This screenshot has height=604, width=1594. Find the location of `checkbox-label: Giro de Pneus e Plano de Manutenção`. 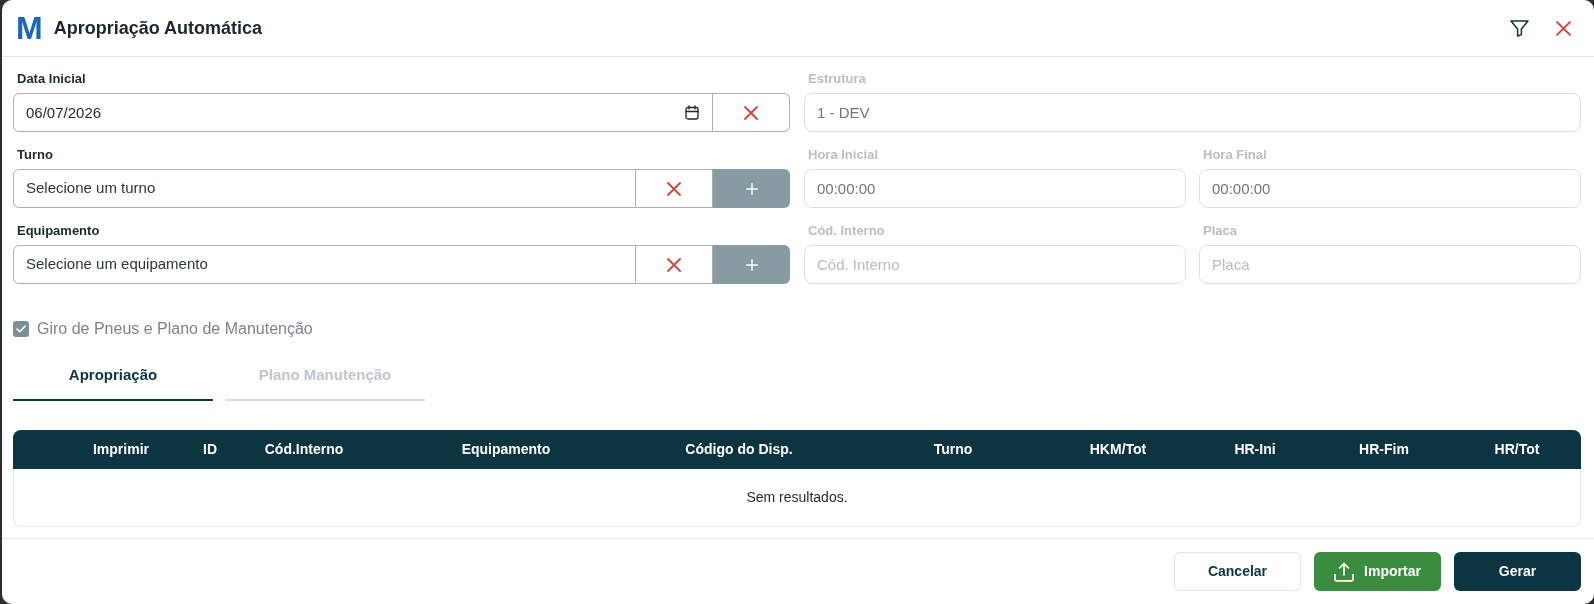

checkbox-label: Giro de Pneus e Plano de Manutenção is located at coordinates (175, 329).